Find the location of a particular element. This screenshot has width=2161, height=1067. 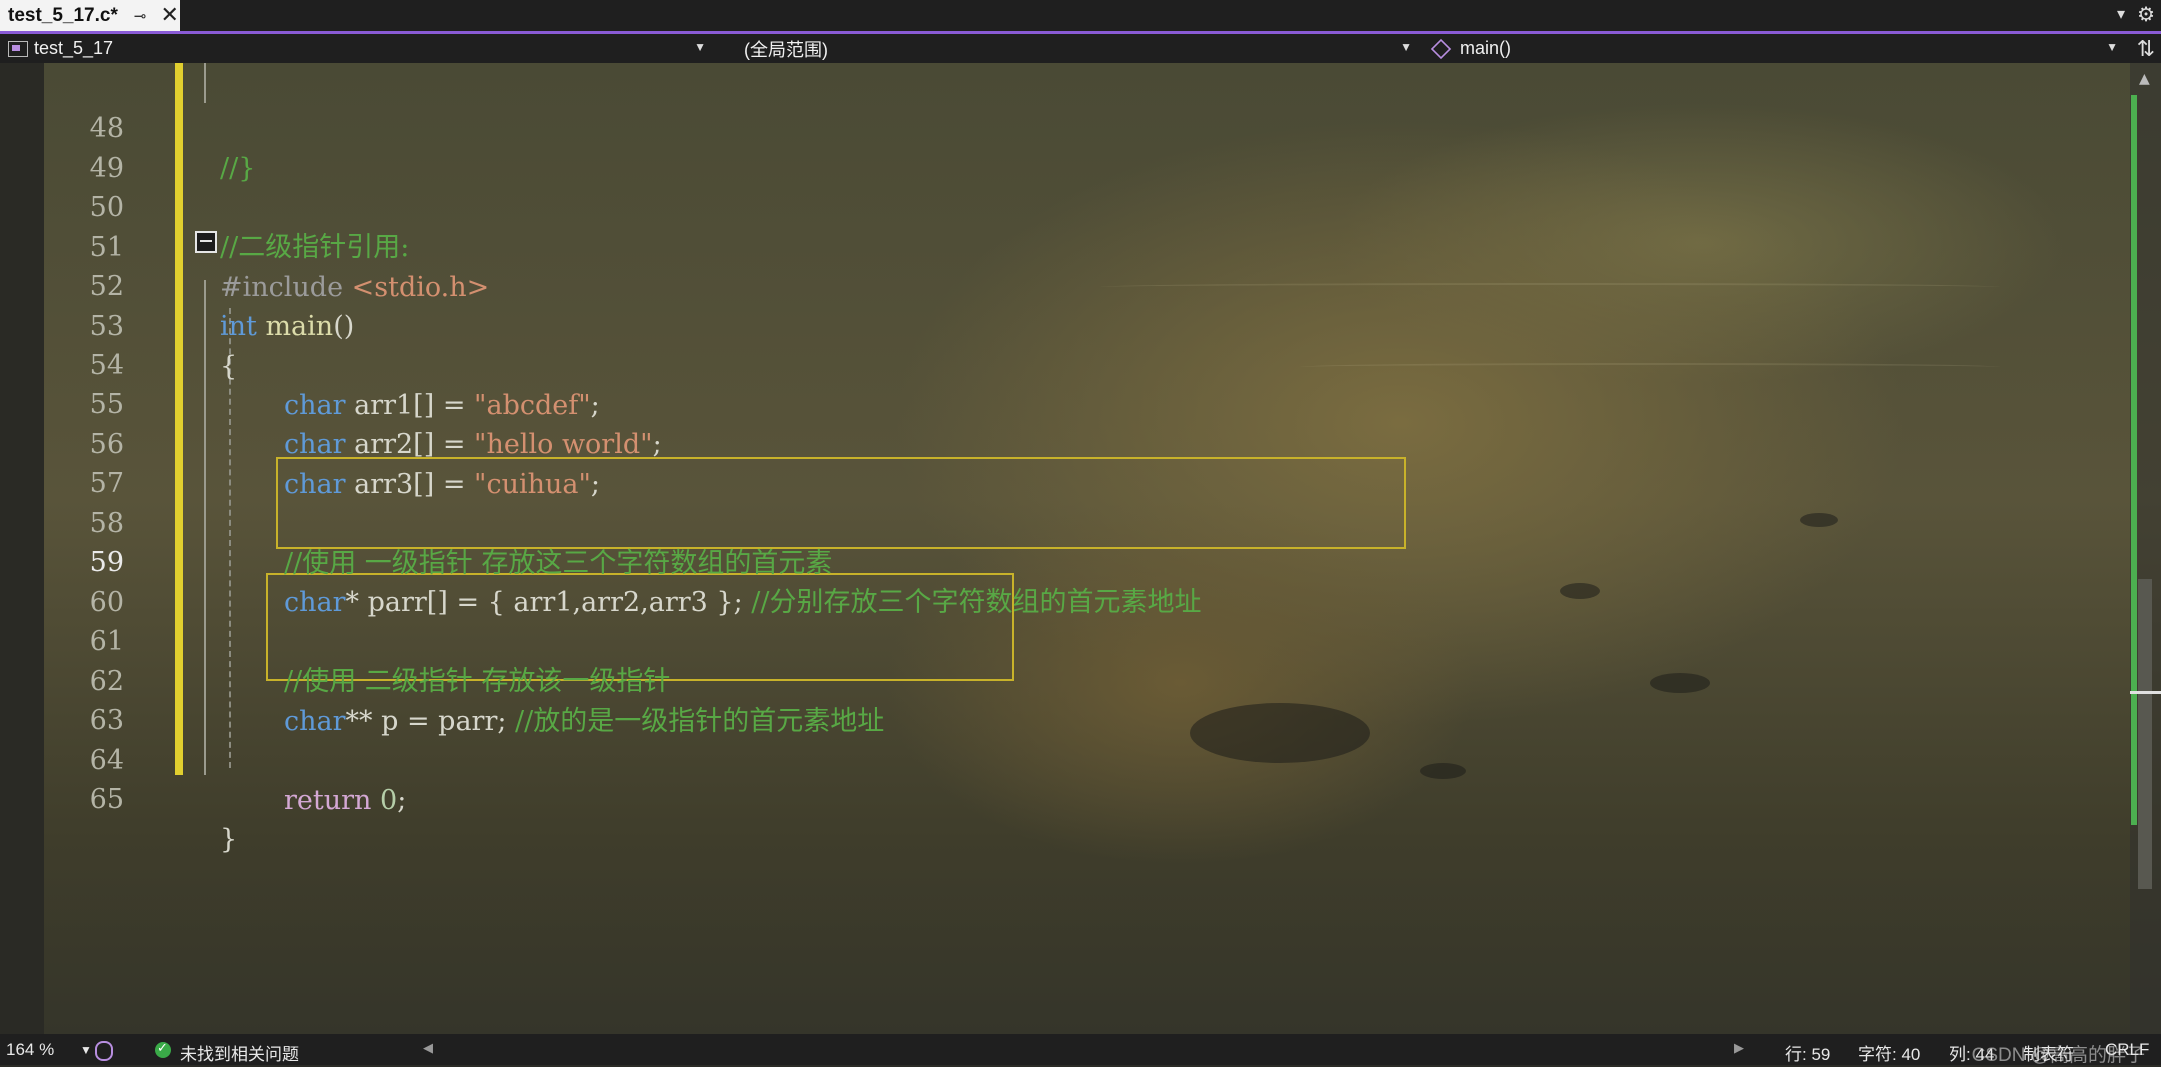

copilot-icon is located at coordinates (104, 1051).